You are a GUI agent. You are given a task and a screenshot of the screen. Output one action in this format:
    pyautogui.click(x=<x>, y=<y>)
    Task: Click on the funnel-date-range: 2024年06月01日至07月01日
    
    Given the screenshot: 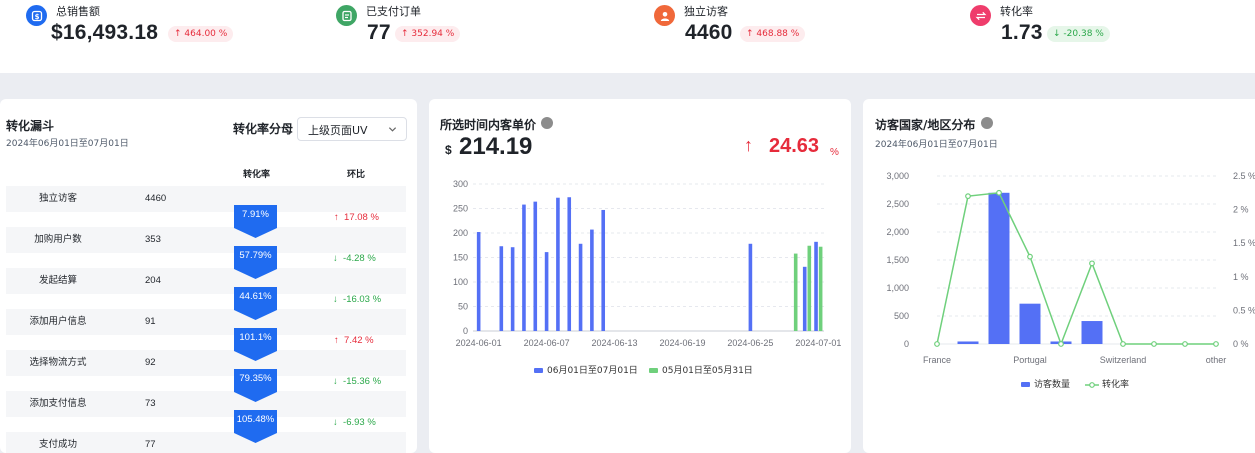 What is the action you would take?
    pyautogui.click(x=67, y=144)
    